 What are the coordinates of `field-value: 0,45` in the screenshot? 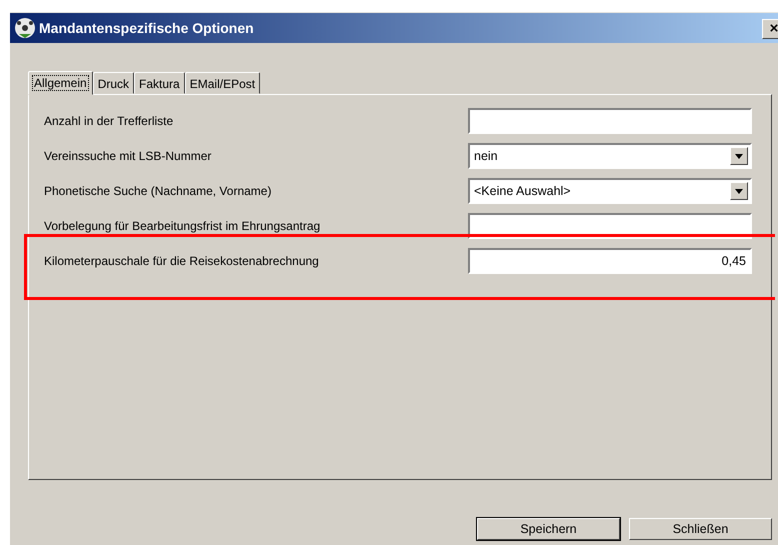 It's located at (734, 261).